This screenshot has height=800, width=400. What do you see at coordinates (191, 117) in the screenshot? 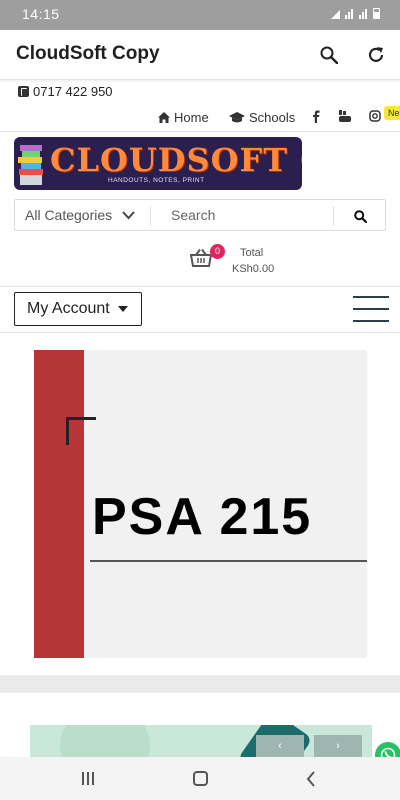
I see `nav-home-label: Home` at bounding box center [191, 117].